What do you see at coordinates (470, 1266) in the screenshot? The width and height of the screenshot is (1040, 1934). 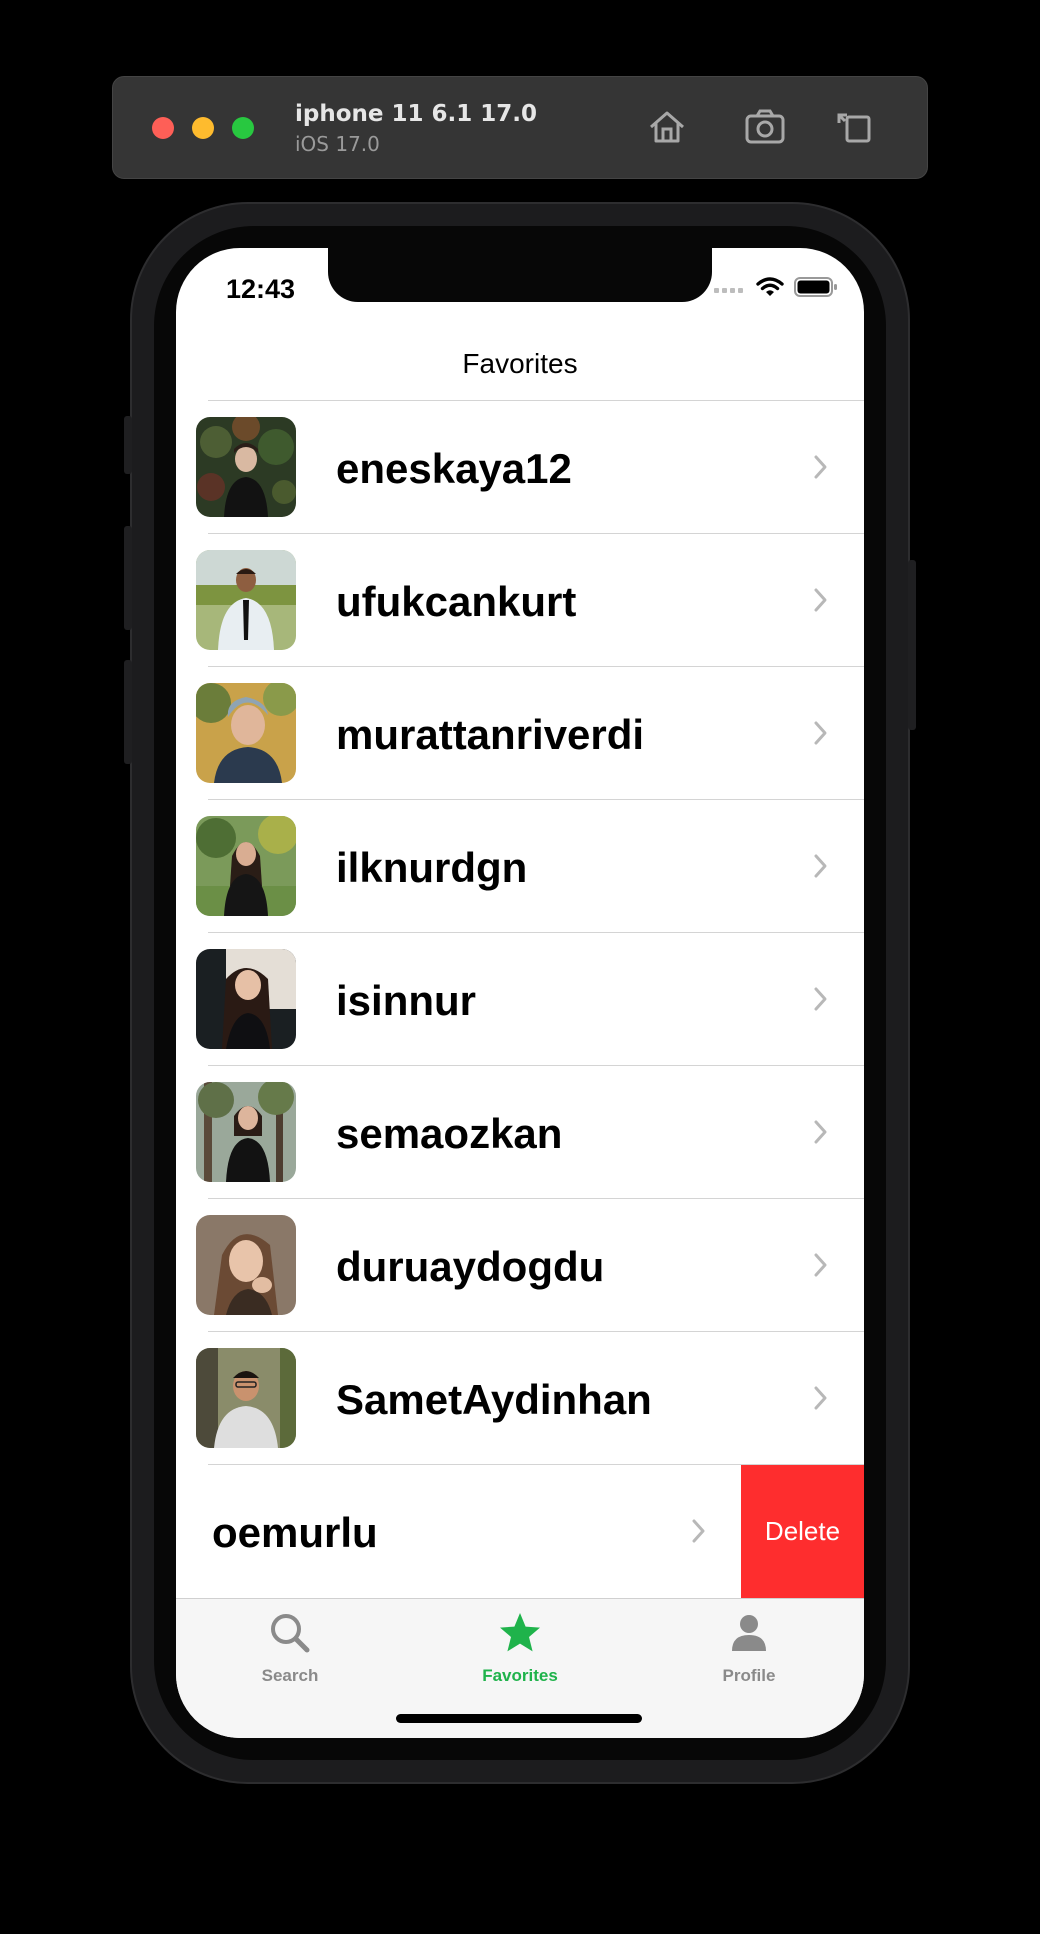 I see `username-label: duruaydogdu` at bounding box center [470, 1266].